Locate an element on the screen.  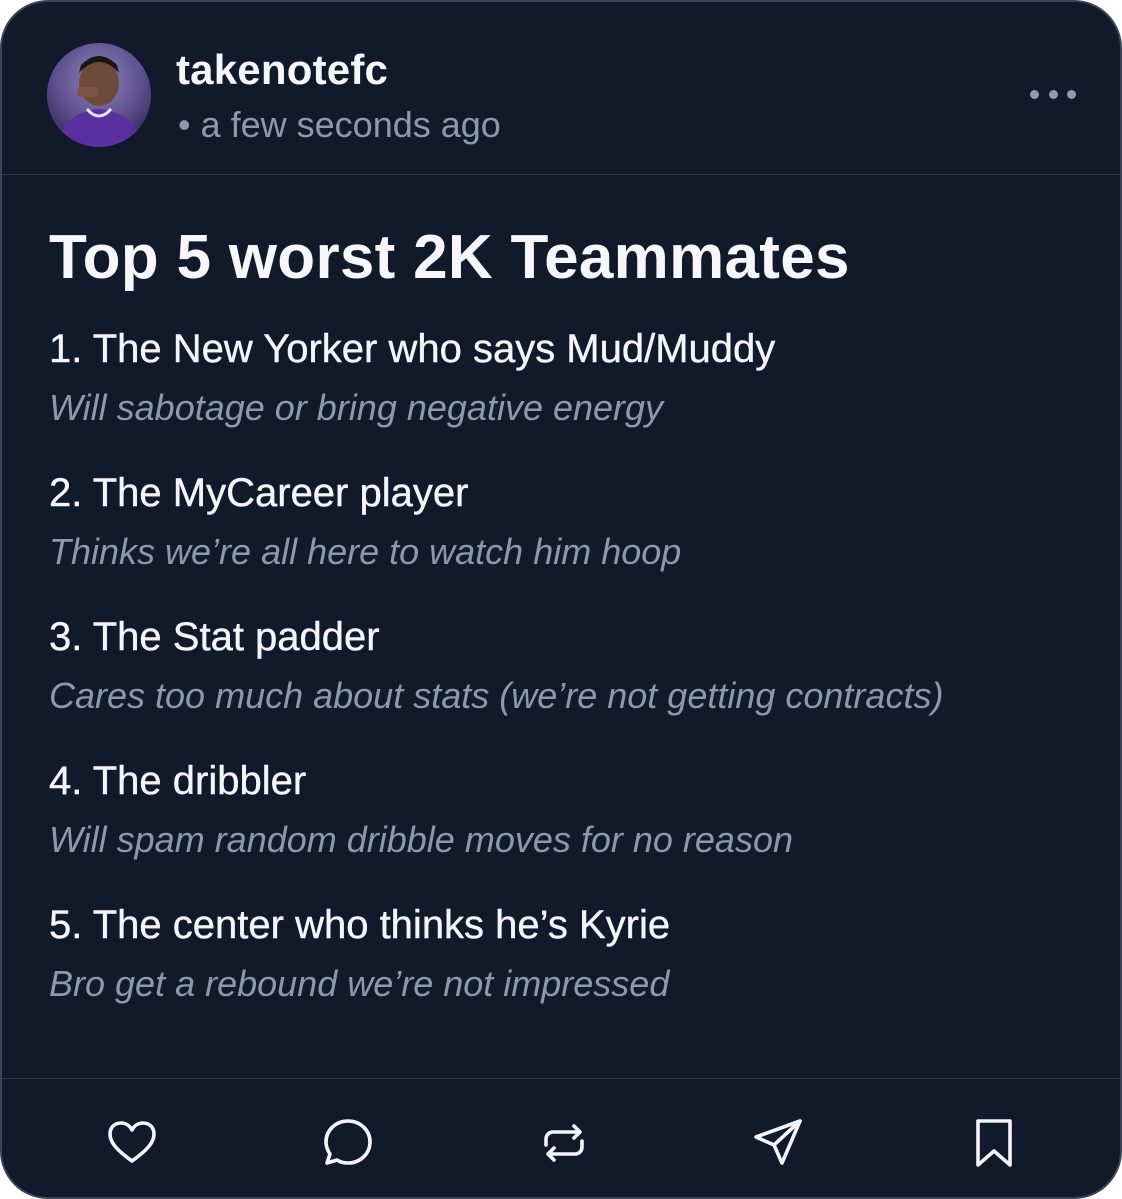
post-timestamp: • a few seconds ago is located at coordinates (339, 124).